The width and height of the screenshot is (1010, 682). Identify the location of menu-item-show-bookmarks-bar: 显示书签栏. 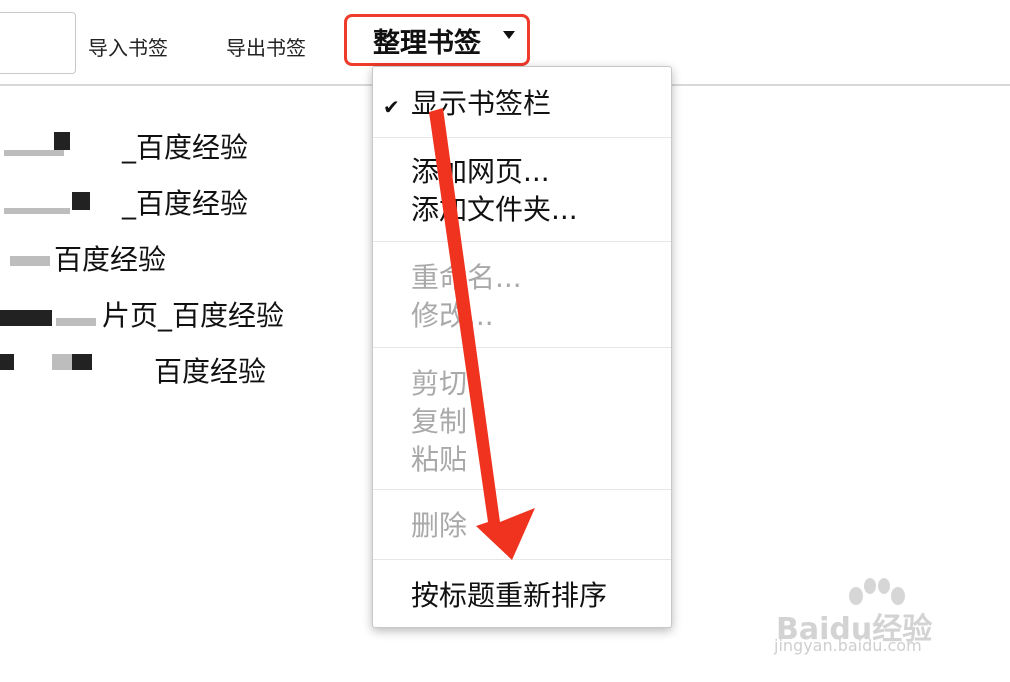
(481, 104).